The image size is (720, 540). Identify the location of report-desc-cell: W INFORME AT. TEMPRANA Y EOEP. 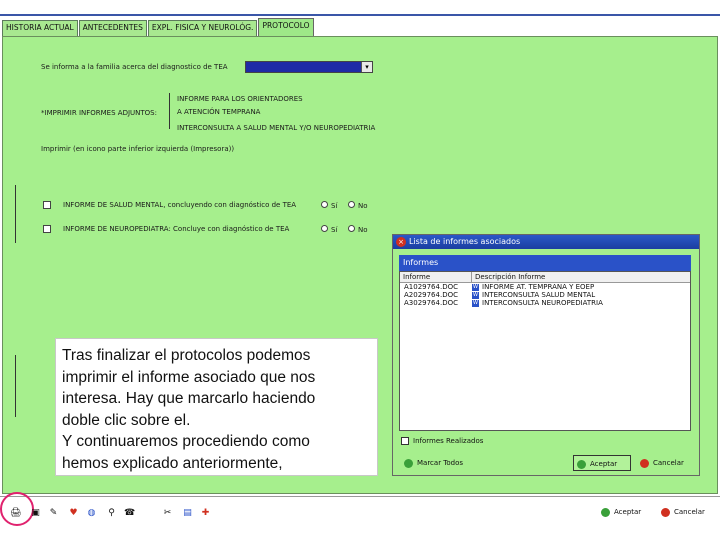
(532, 287).